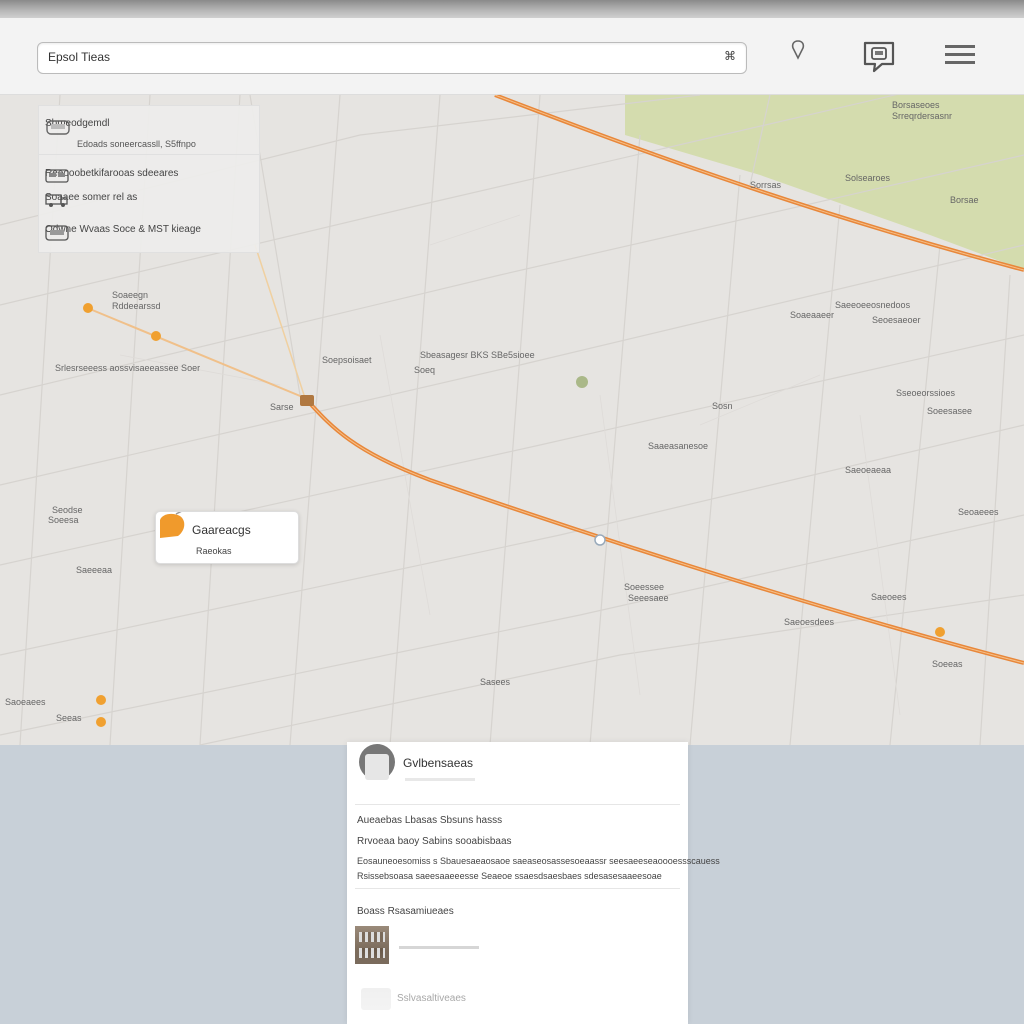 This screenshot has width=1024, height=1024. What do you see at coordinates (809, 622) in the screenshot?
I see `map-label: Saeoesdees` at bounding box center [809, 622].